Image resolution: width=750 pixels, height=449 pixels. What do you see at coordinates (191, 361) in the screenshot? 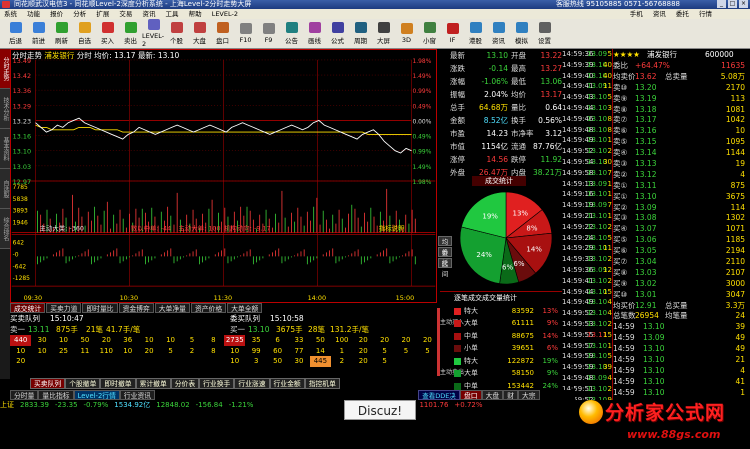
I see `queue-left-cell` at bounding box center [191, 361].